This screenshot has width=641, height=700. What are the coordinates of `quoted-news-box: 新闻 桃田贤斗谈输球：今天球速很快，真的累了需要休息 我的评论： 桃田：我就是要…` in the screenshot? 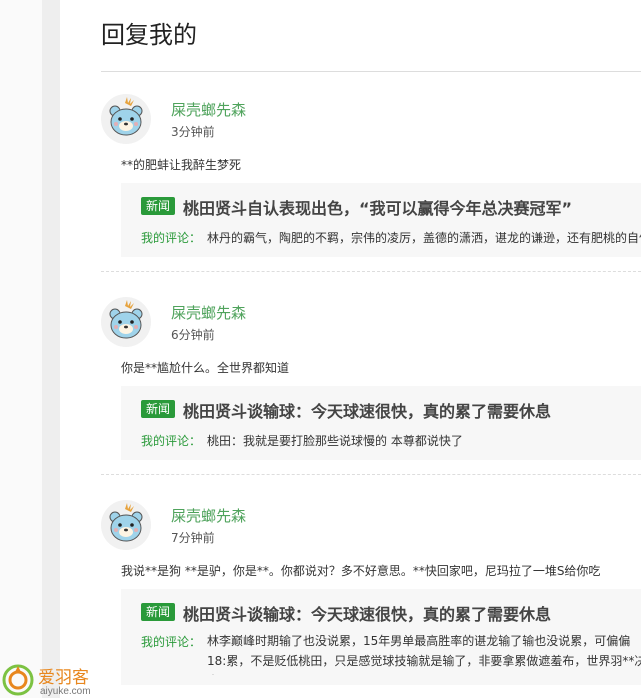 It's located at (381, 423).